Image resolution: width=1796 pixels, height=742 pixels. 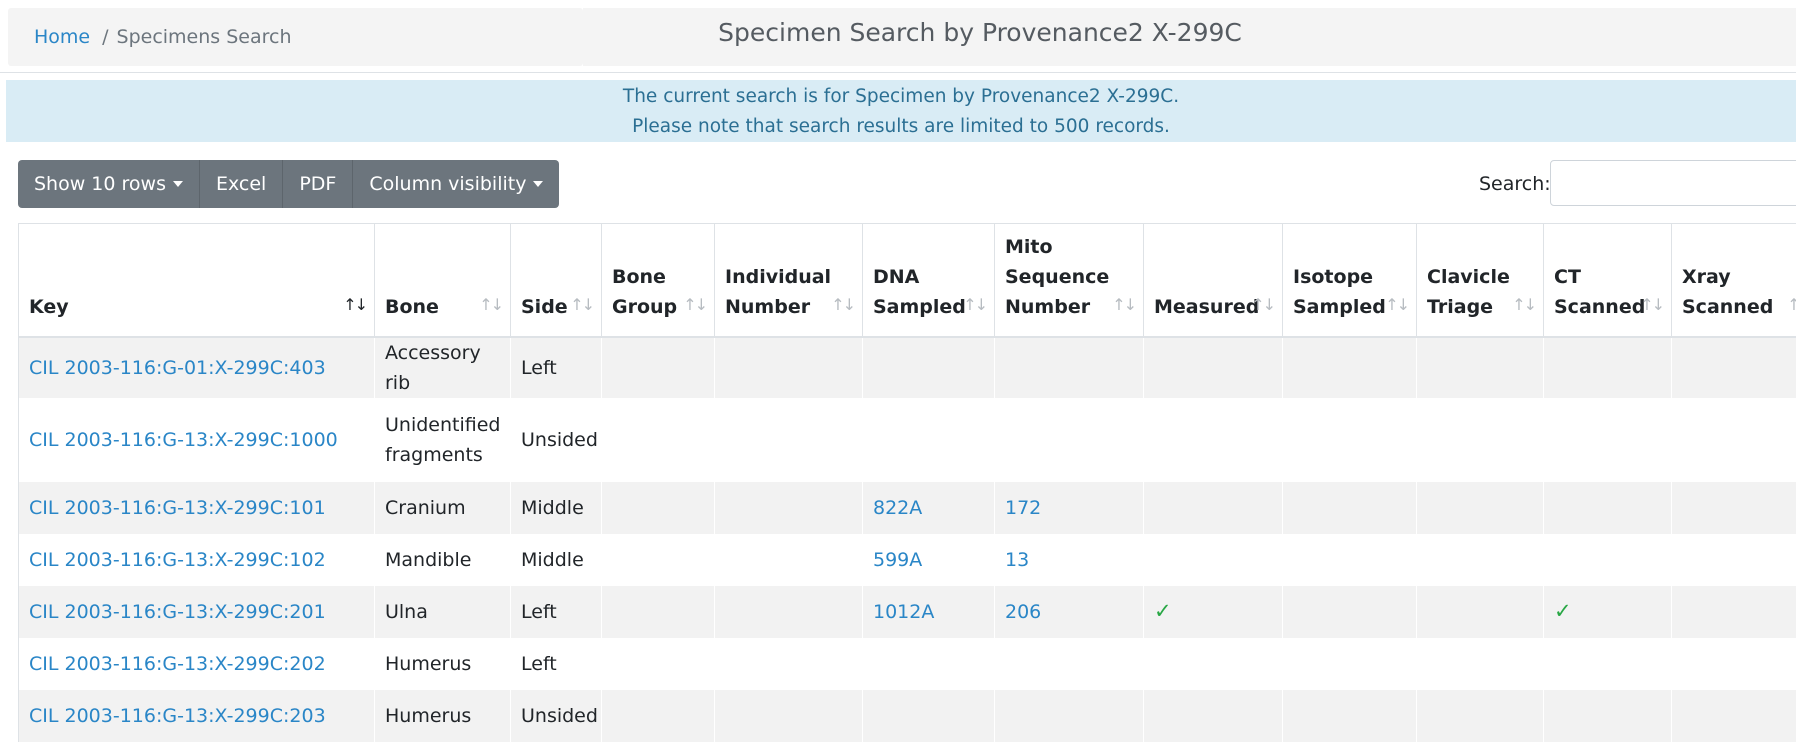 I want to click on cell-key: CIL 2003-116:G-13:X-299C:101, so click(x=197, y=508).